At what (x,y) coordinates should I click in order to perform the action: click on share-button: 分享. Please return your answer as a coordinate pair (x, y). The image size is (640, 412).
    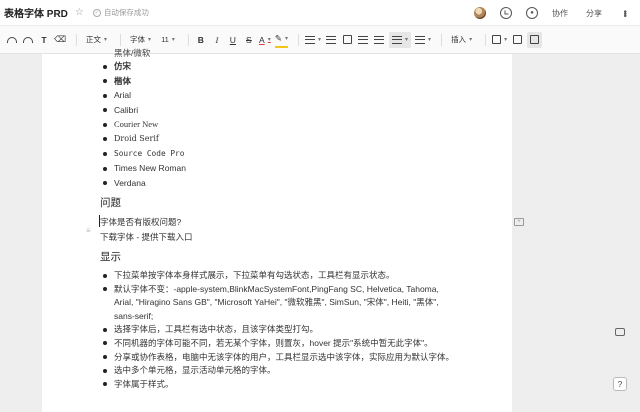
    Looking at the image, I should click on (594, 13).